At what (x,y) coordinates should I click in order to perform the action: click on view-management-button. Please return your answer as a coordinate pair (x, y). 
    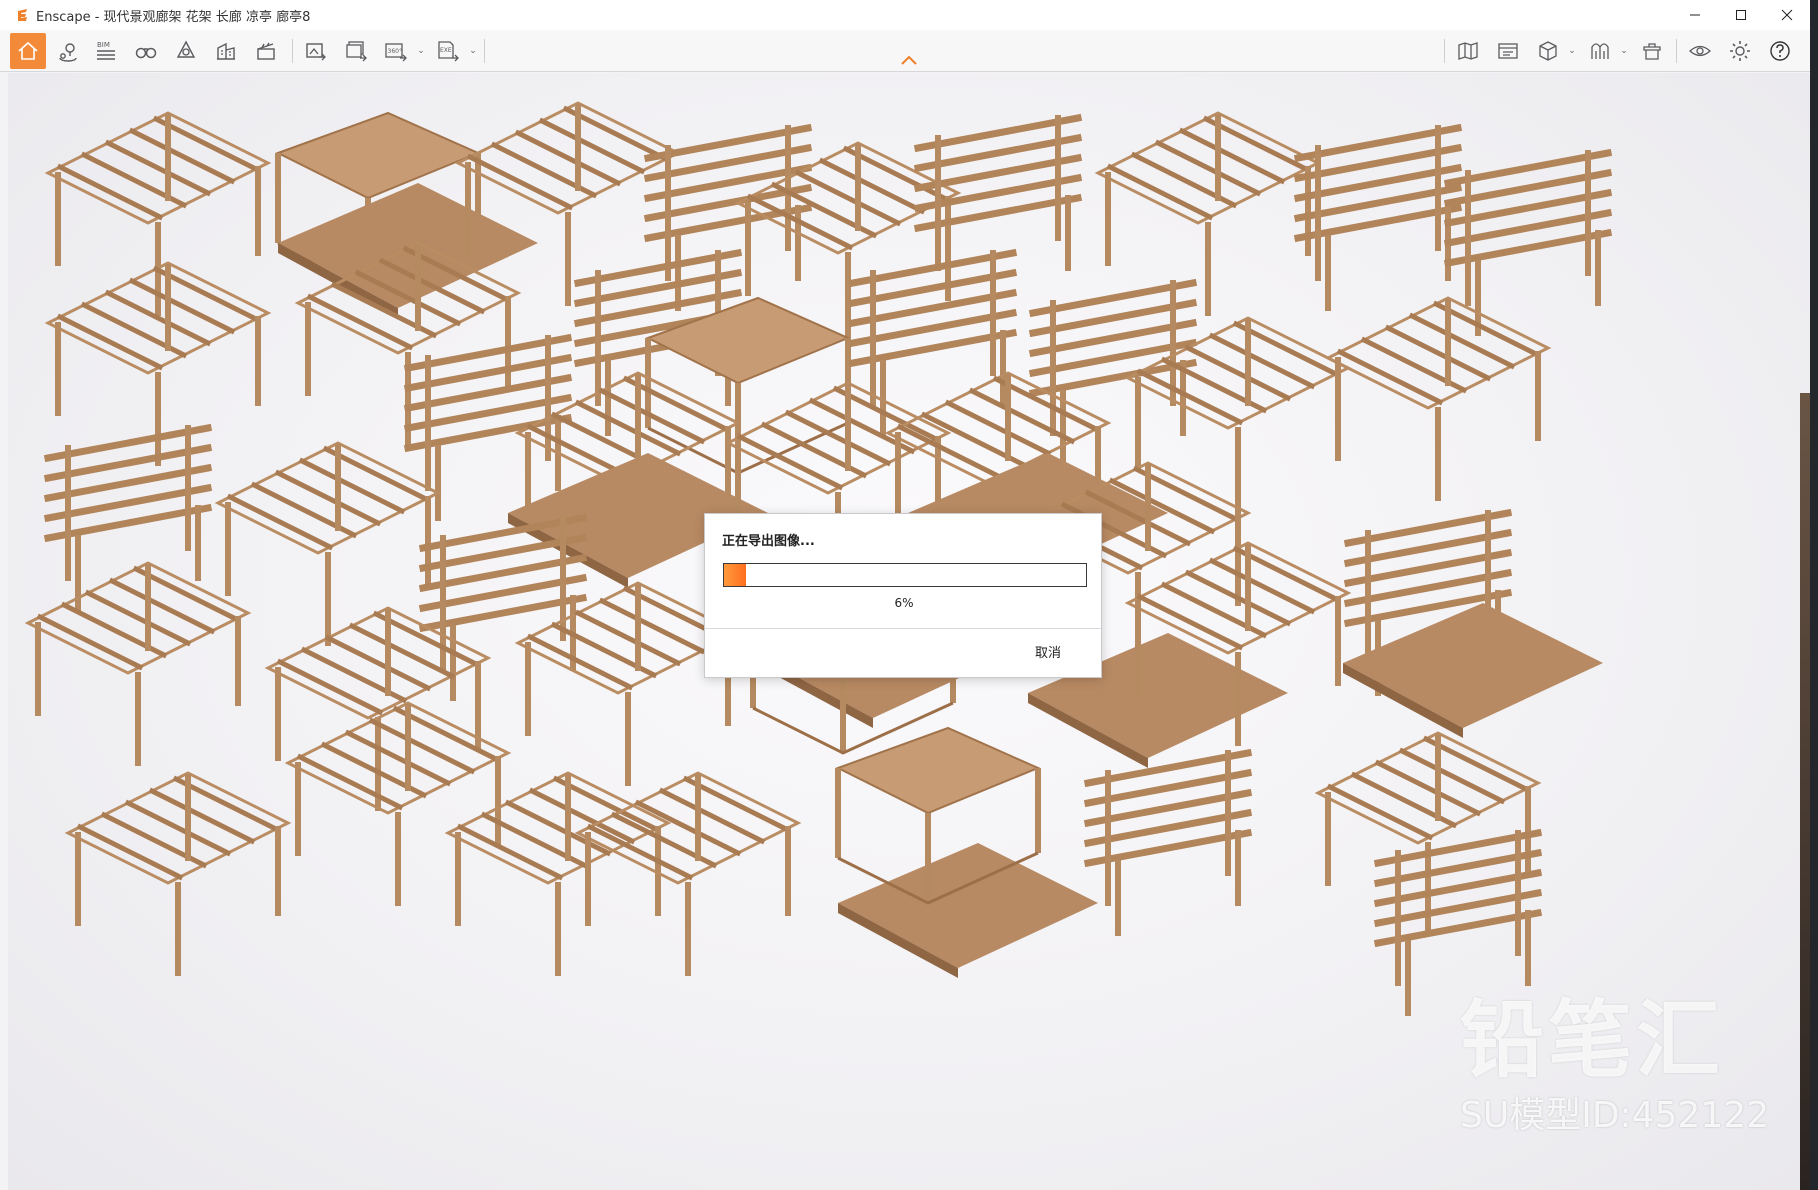
    Looking at the image, I should click on (68, 51).